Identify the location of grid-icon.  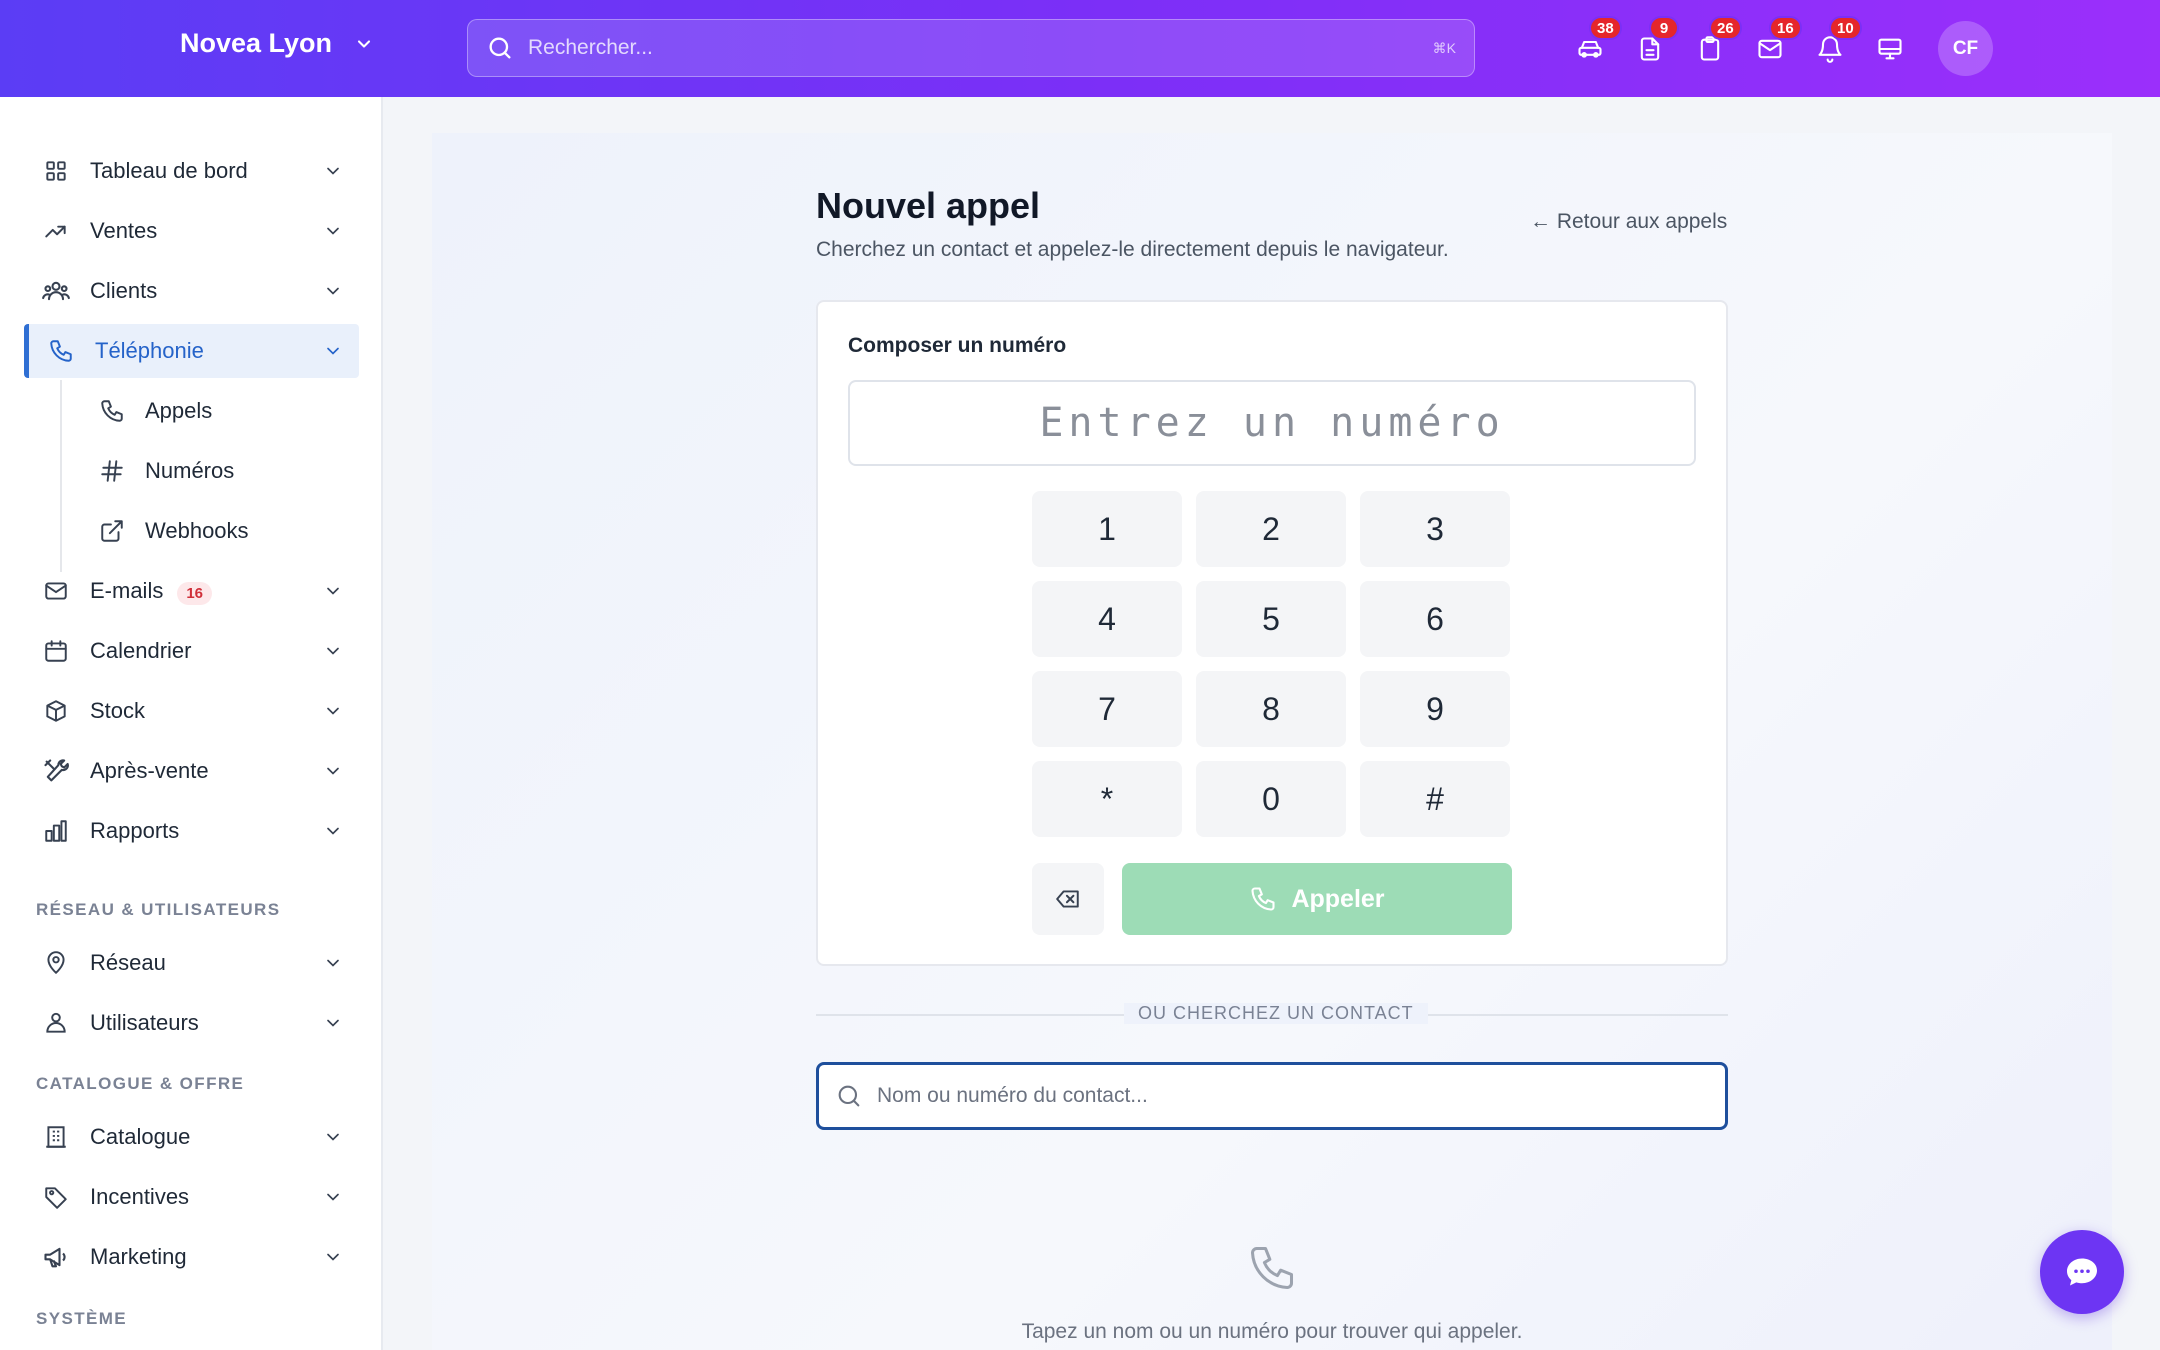
(56, 171).